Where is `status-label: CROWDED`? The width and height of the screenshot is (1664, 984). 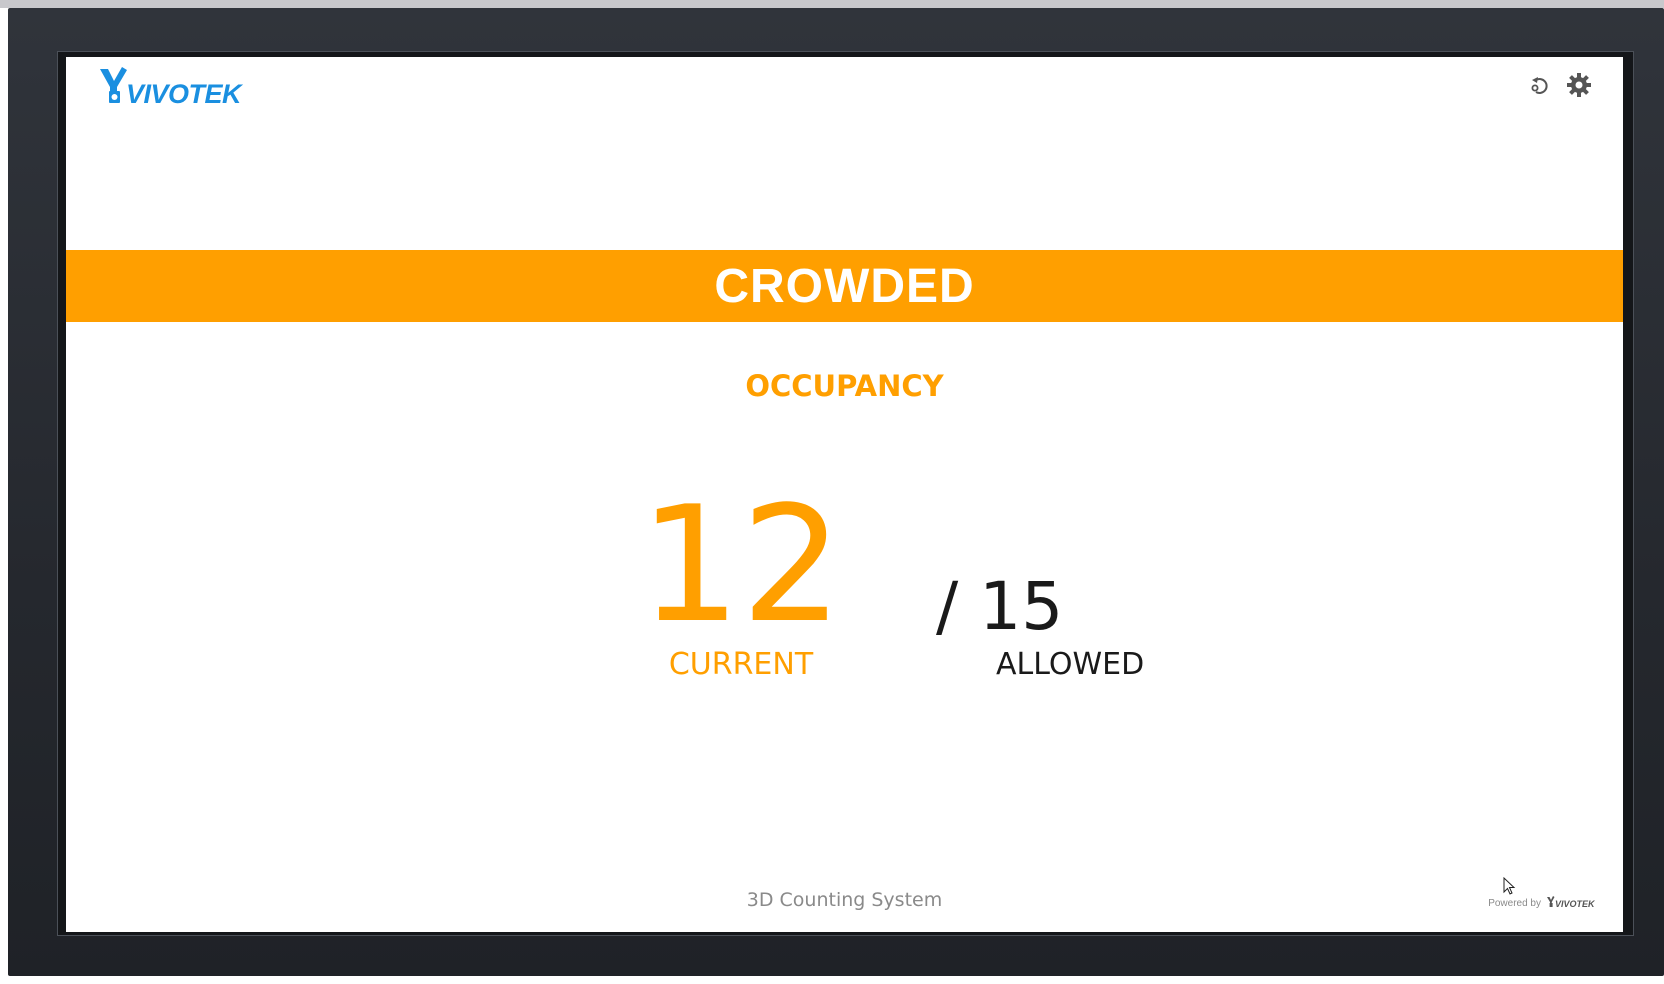 status-label: CROWDED is located at coordinates (844, 286).